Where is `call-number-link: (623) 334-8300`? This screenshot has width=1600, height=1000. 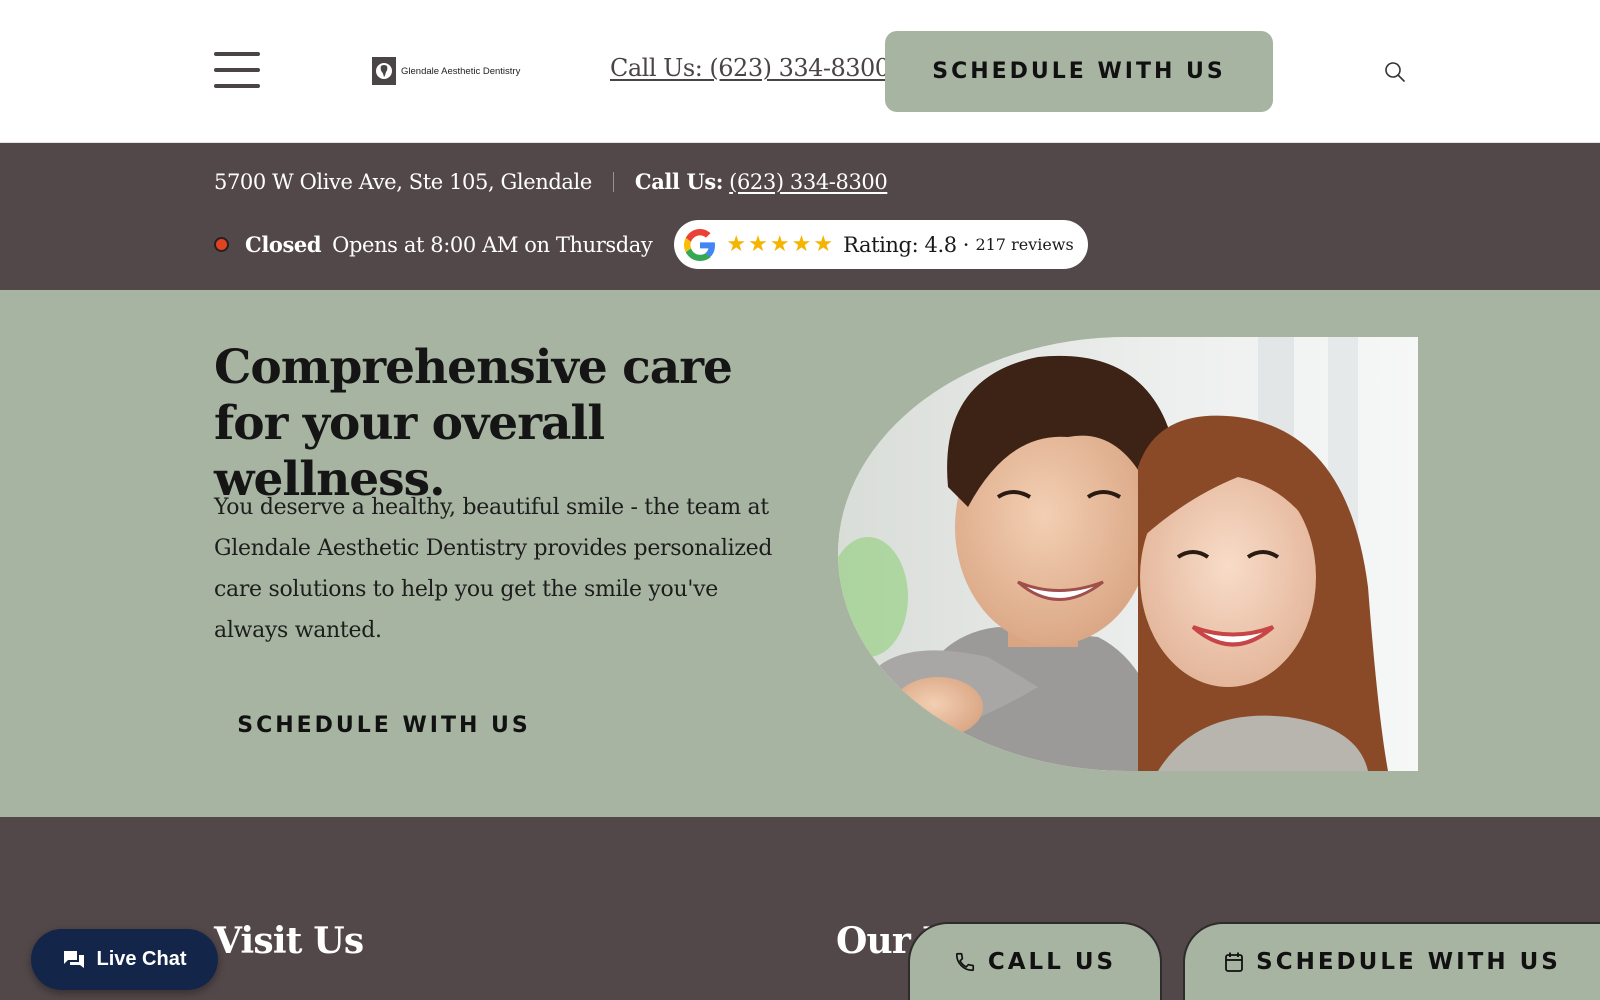 call-number-link: (623) 334-8300 is located at coordinates (808, 182).